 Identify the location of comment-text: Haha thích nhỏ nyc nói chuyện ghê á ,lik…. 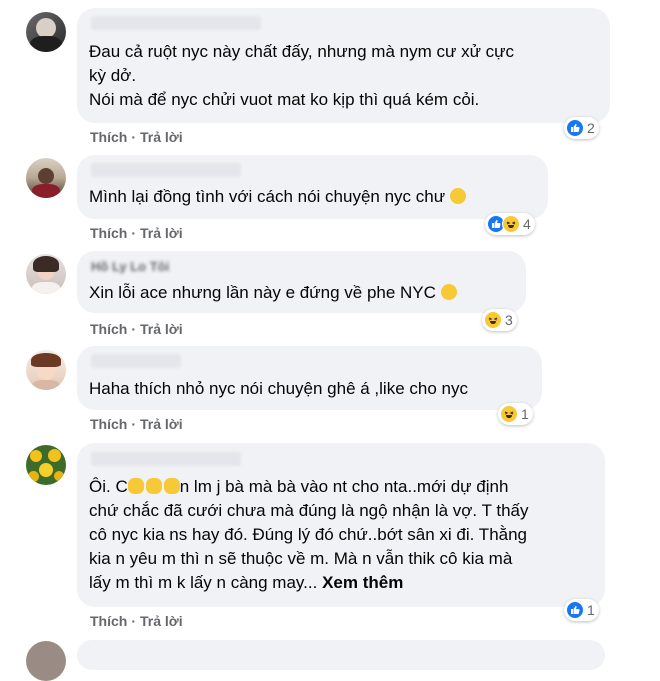
(278, 388).